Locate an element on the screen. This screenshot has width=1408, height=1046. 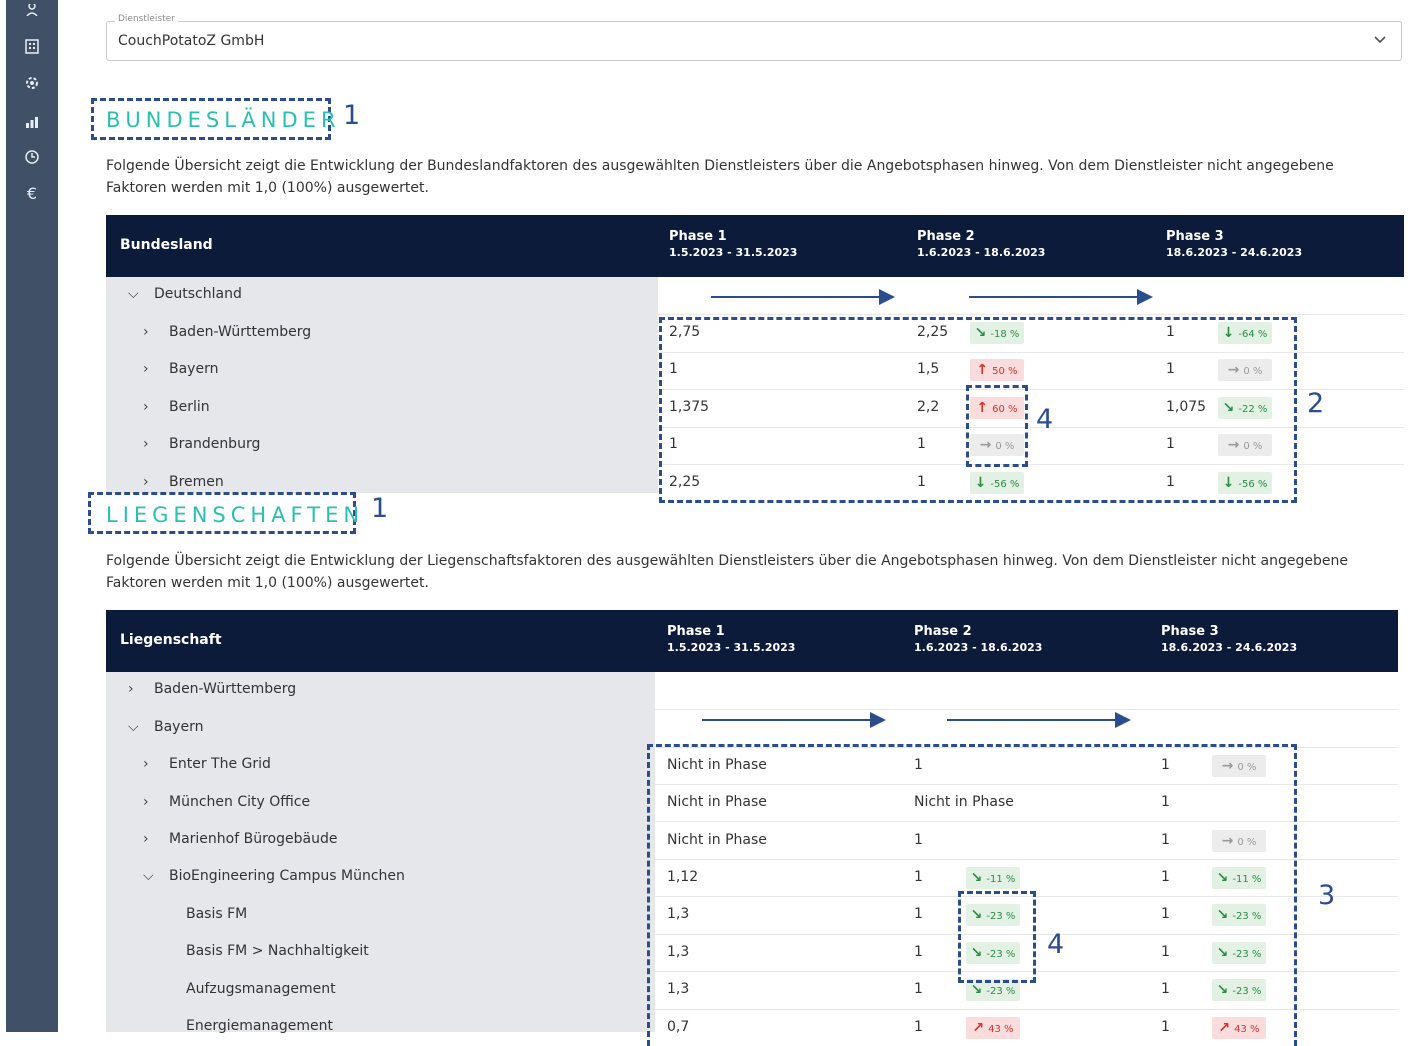
tree-row-brandenburg: › Brandenburg is located at coordinates (201, 444).